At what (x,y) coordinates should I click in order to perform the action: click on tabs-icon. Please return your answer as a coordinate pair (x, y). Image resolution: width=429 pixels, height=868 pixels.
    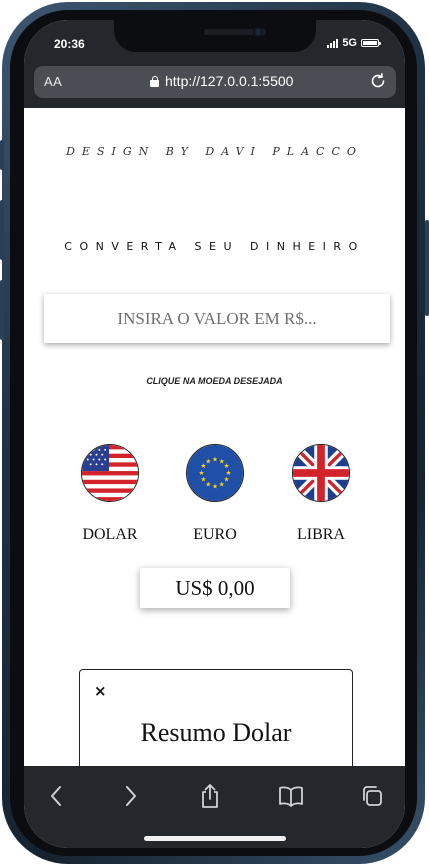
    Looking at the image, I should click on (372, 796).